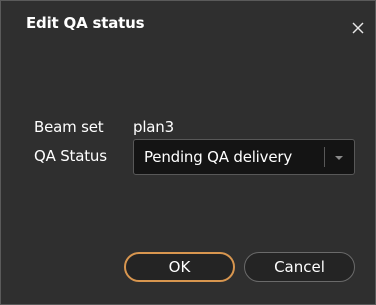 This screenshot has height=305, width=376. I want to click on dialog-title: Edit QA status, so click(85, 23).